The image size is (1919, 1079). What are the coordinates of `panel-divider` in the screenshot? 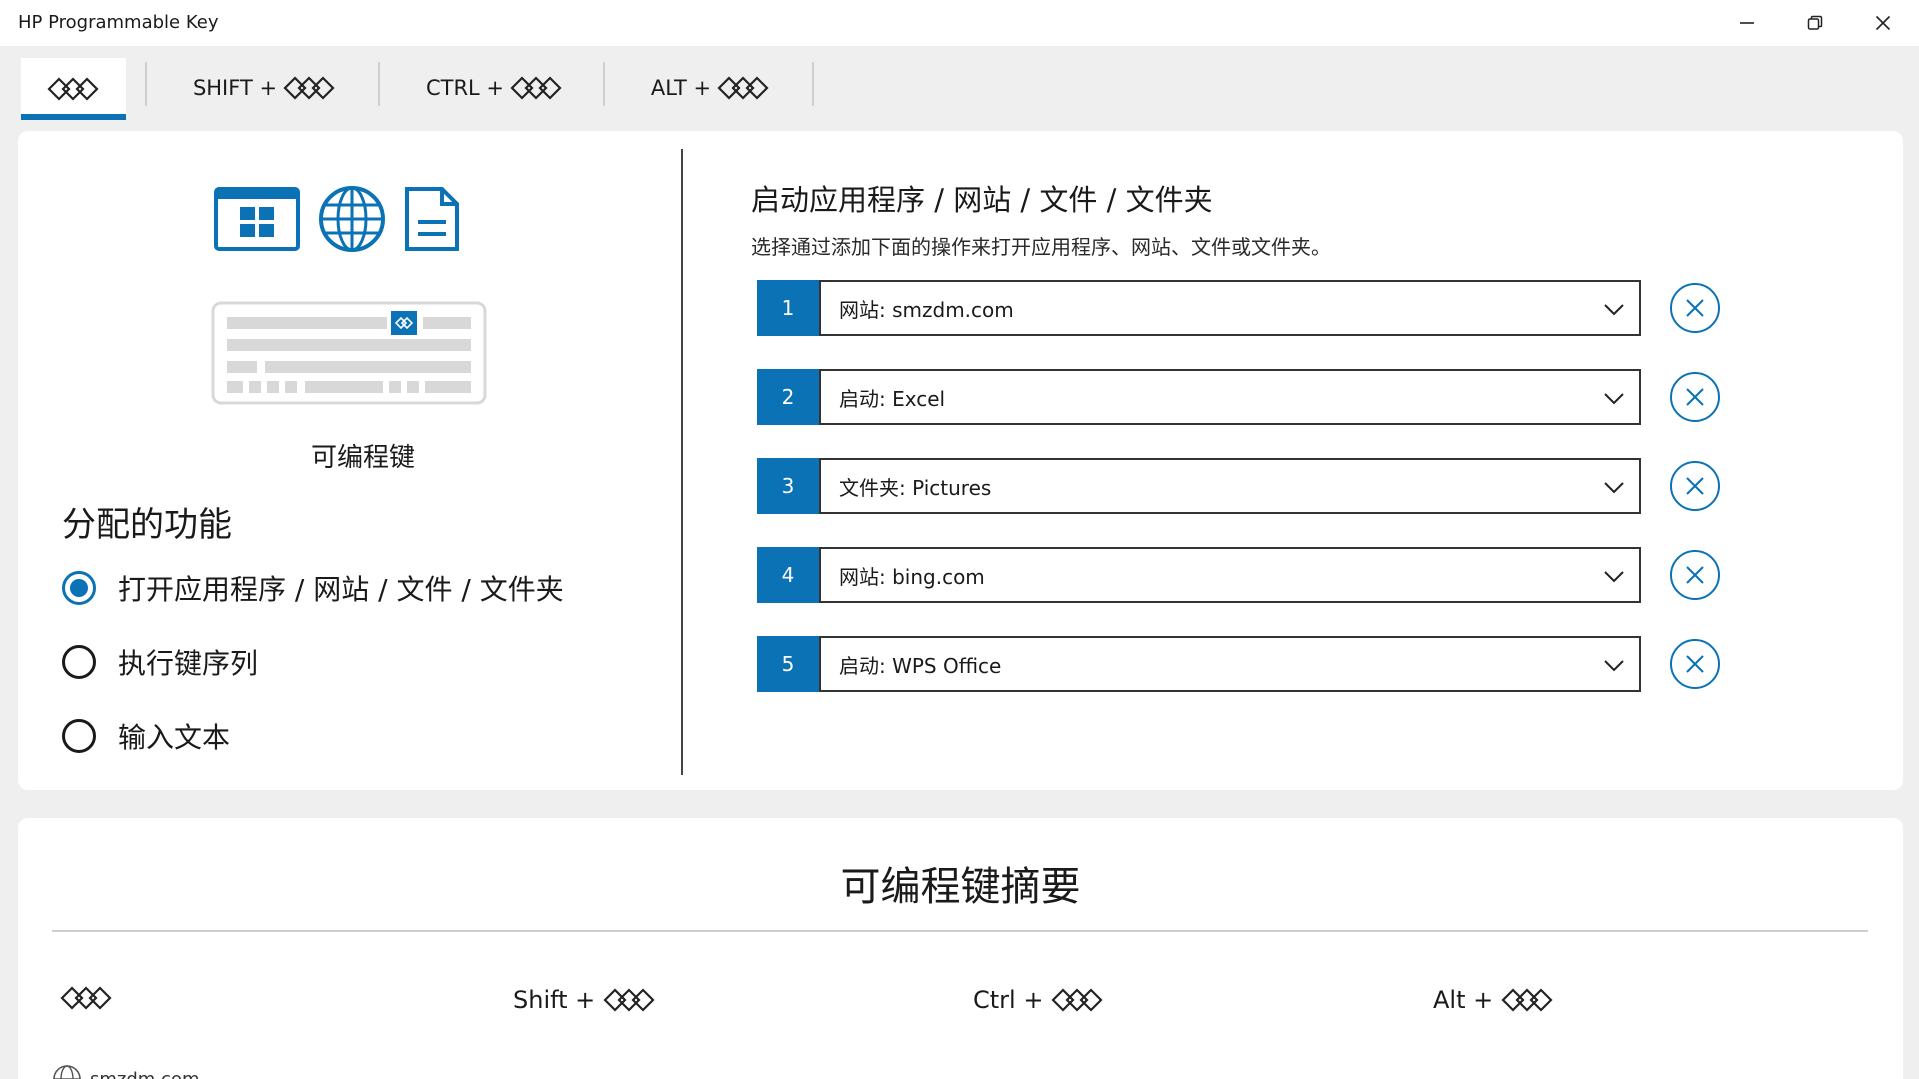 It's located at (682, 462).